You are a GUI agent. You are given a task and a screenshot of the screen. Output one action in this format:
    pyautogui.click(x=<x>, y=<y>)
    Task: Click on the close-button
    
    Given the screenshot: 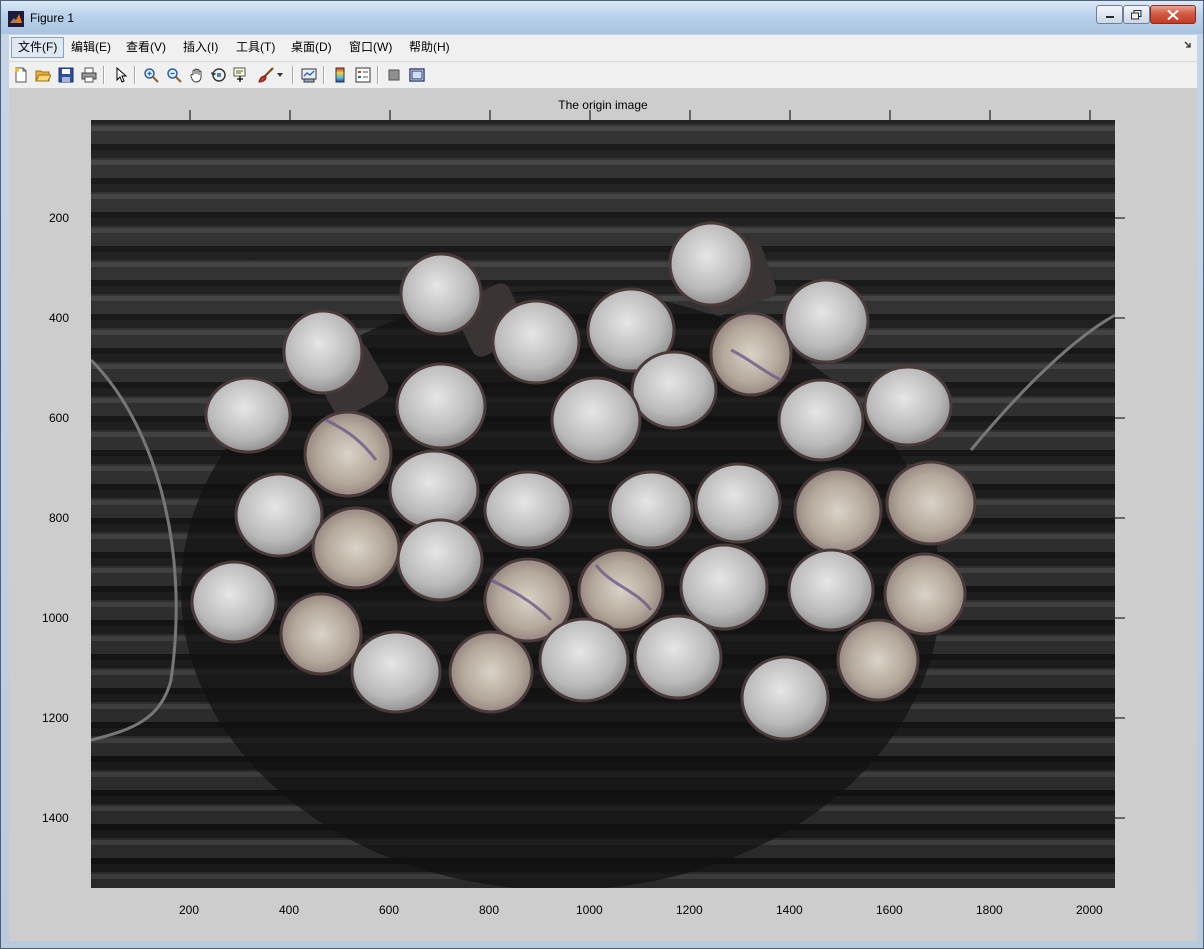 What is the action you would take?
    pyautogui.click(x=1173, y=14)
    